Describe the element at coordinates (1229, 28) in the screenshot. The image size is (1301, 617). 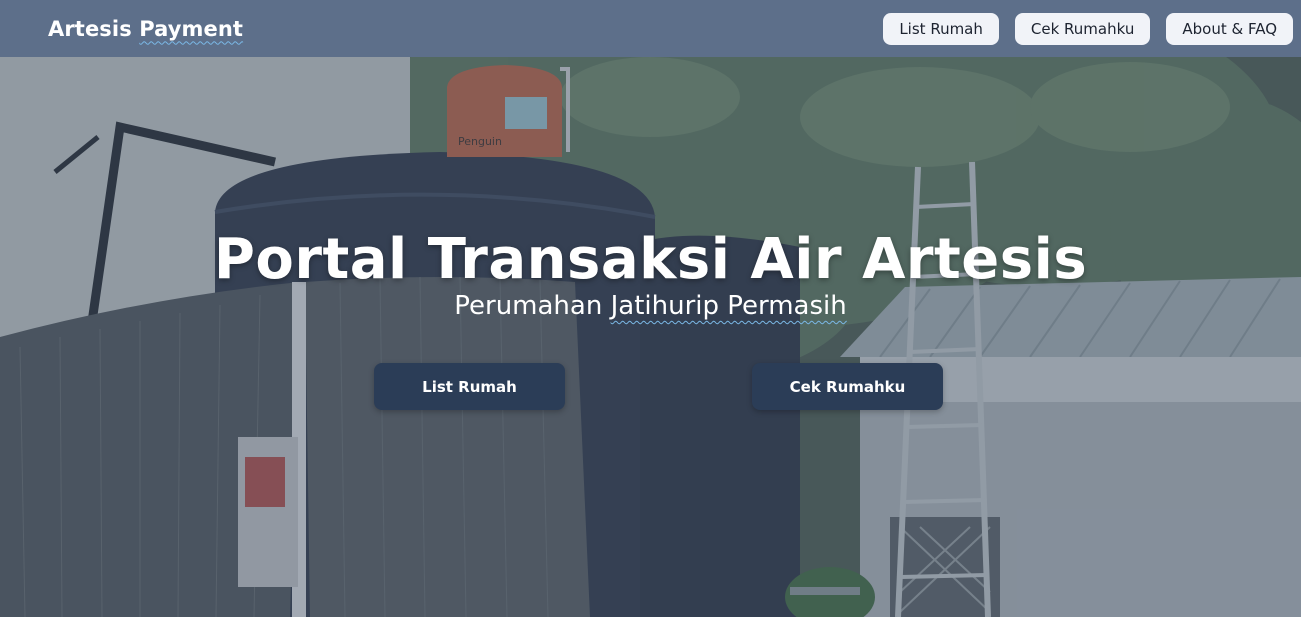
I see `nav-about-faq-button: About & FAQ` at that location.